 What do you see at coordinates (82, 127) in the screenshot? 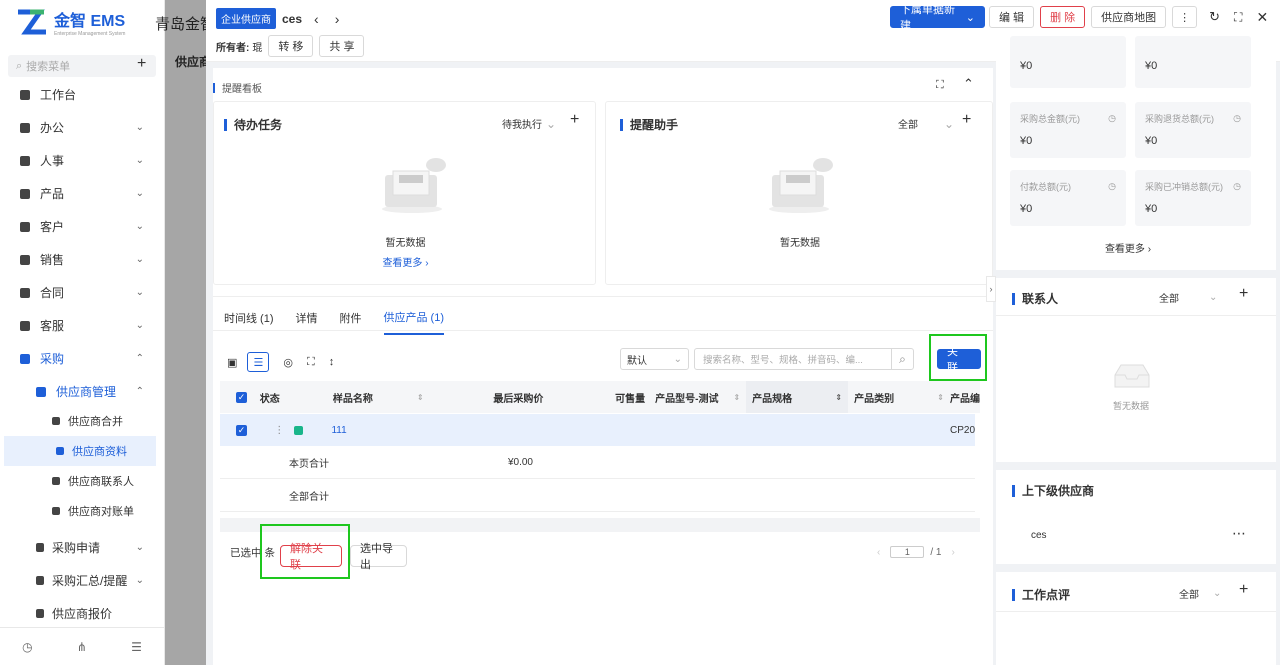
I see `sidebar-item-office: 办公 ⌄` at bounding box center [82, 127].